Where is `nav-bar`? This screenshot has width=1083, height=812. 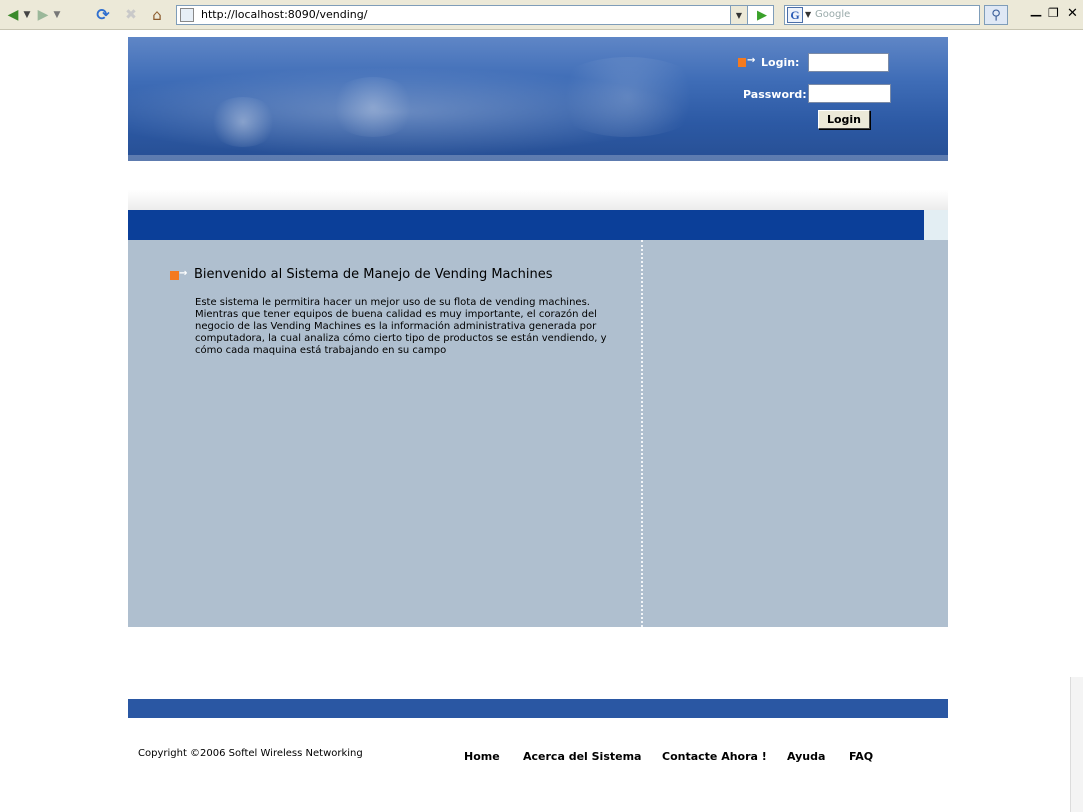 nav-bar is located at coordinates (526, 225).